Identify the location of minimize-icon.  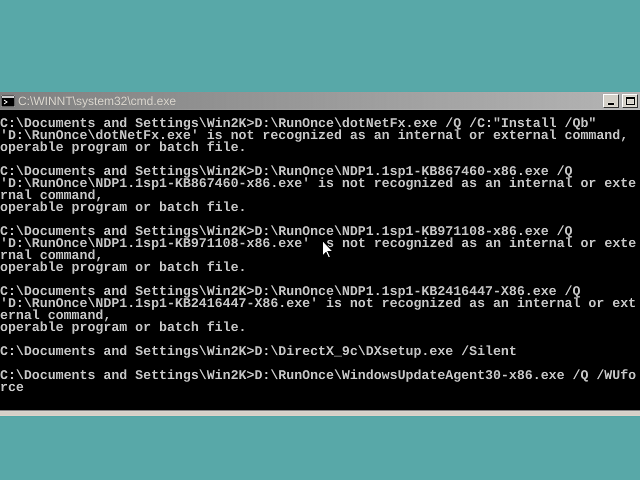
(611, 104).